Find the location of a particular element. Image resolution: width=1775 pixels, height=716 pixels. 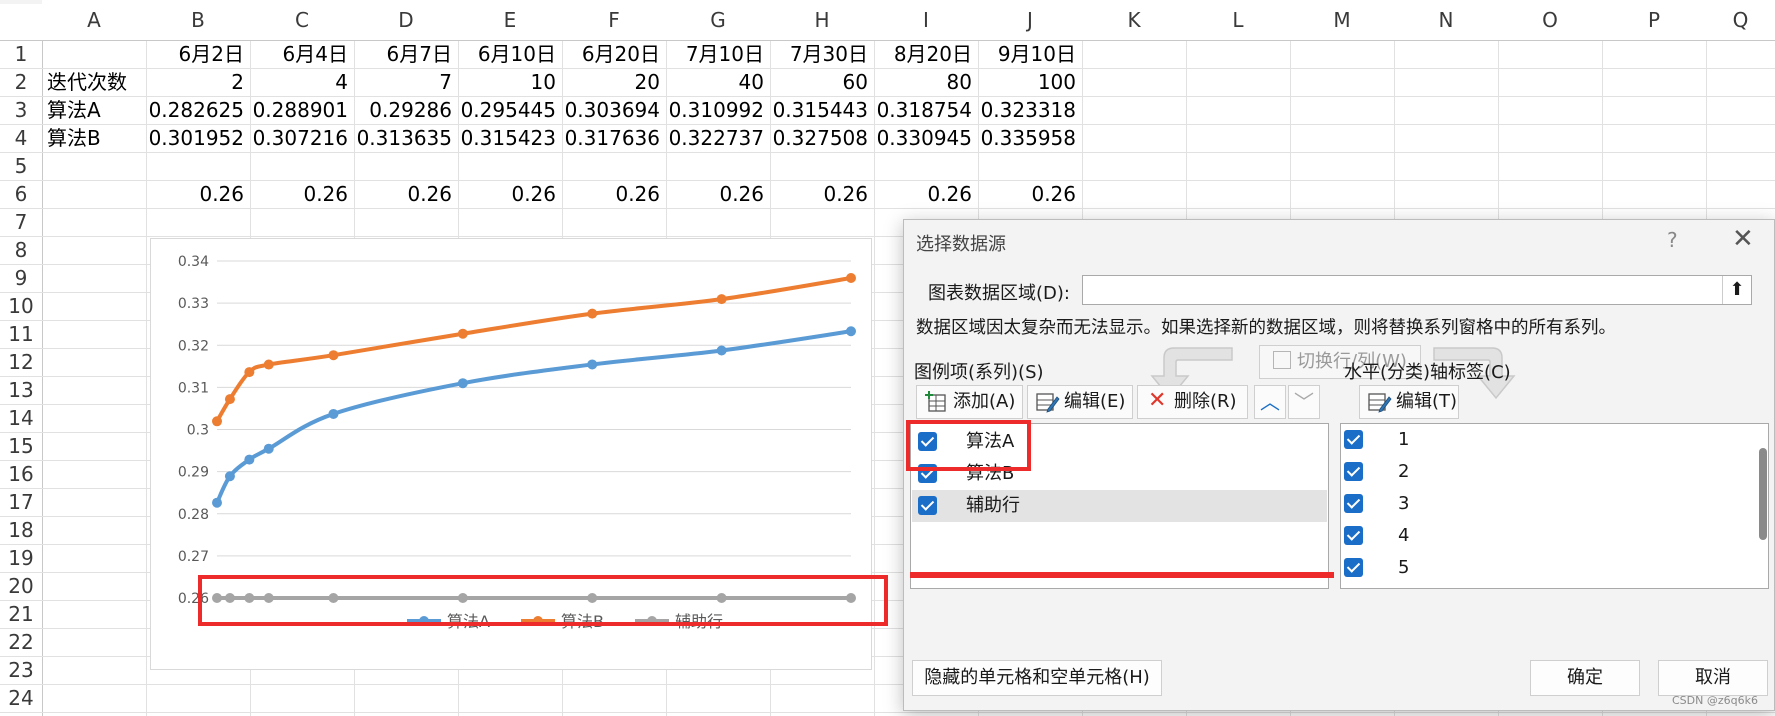

cell-A4: 算法B is located at coordinates (94, 138).